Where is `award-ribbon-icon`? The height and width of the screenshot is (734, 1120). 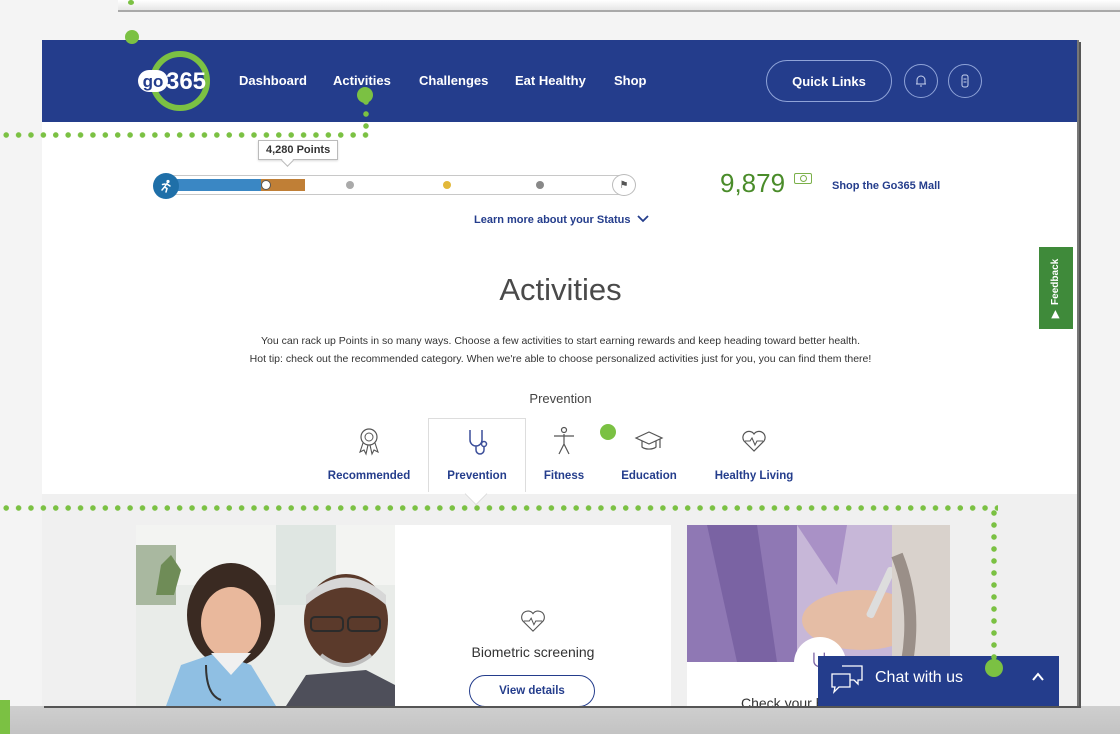
award-ribbon-icon is located at coordinates (369, 442).